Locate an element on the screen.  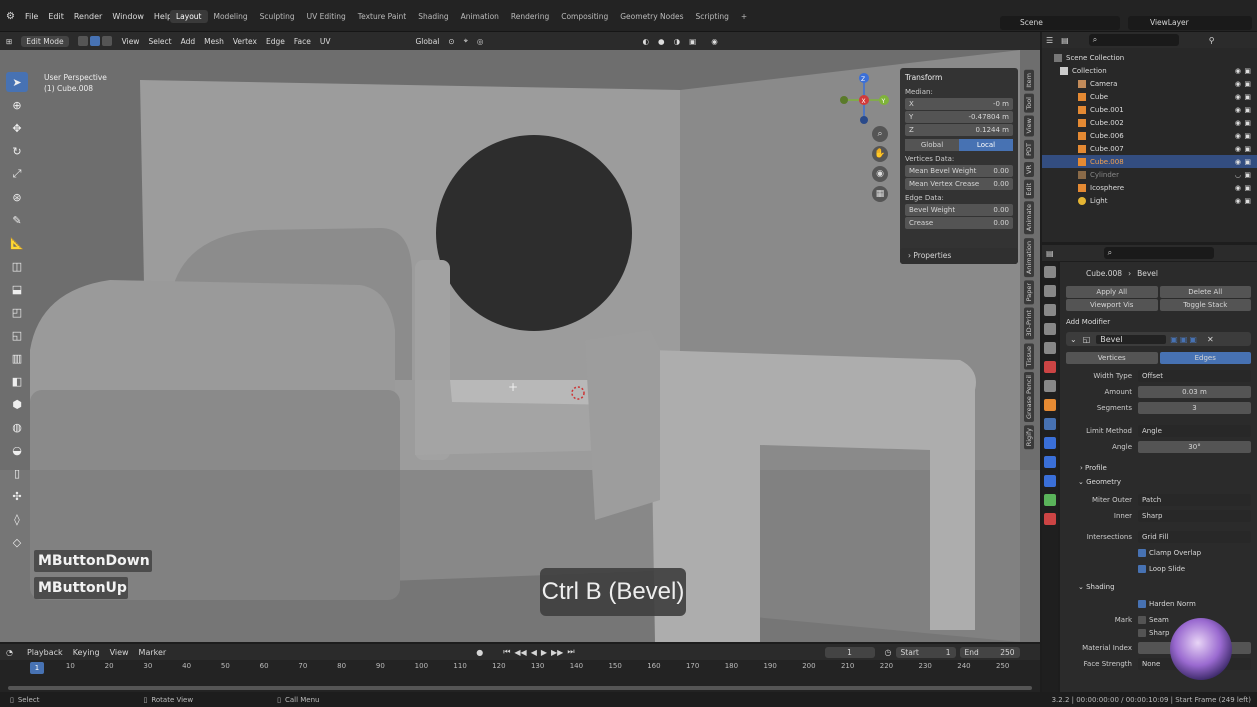
menu-render: Render is located at coordinates (88, 16).